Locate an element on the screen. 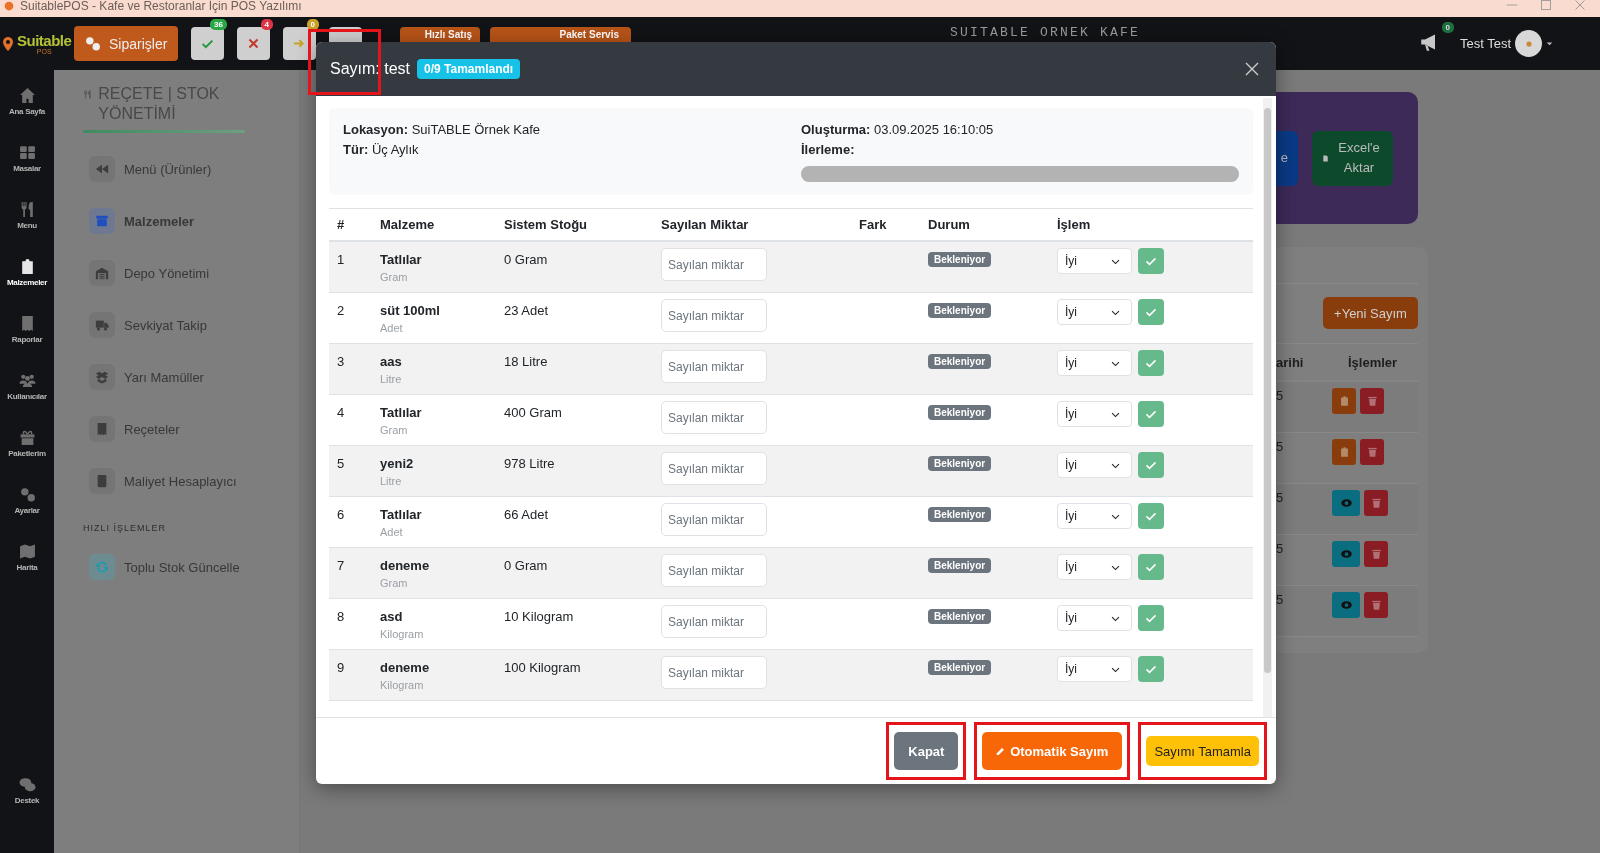 Image resolution: width=1600 pixels, height=853 pixels. close-modal-button: Kapat is located at coordinates (926, 751).